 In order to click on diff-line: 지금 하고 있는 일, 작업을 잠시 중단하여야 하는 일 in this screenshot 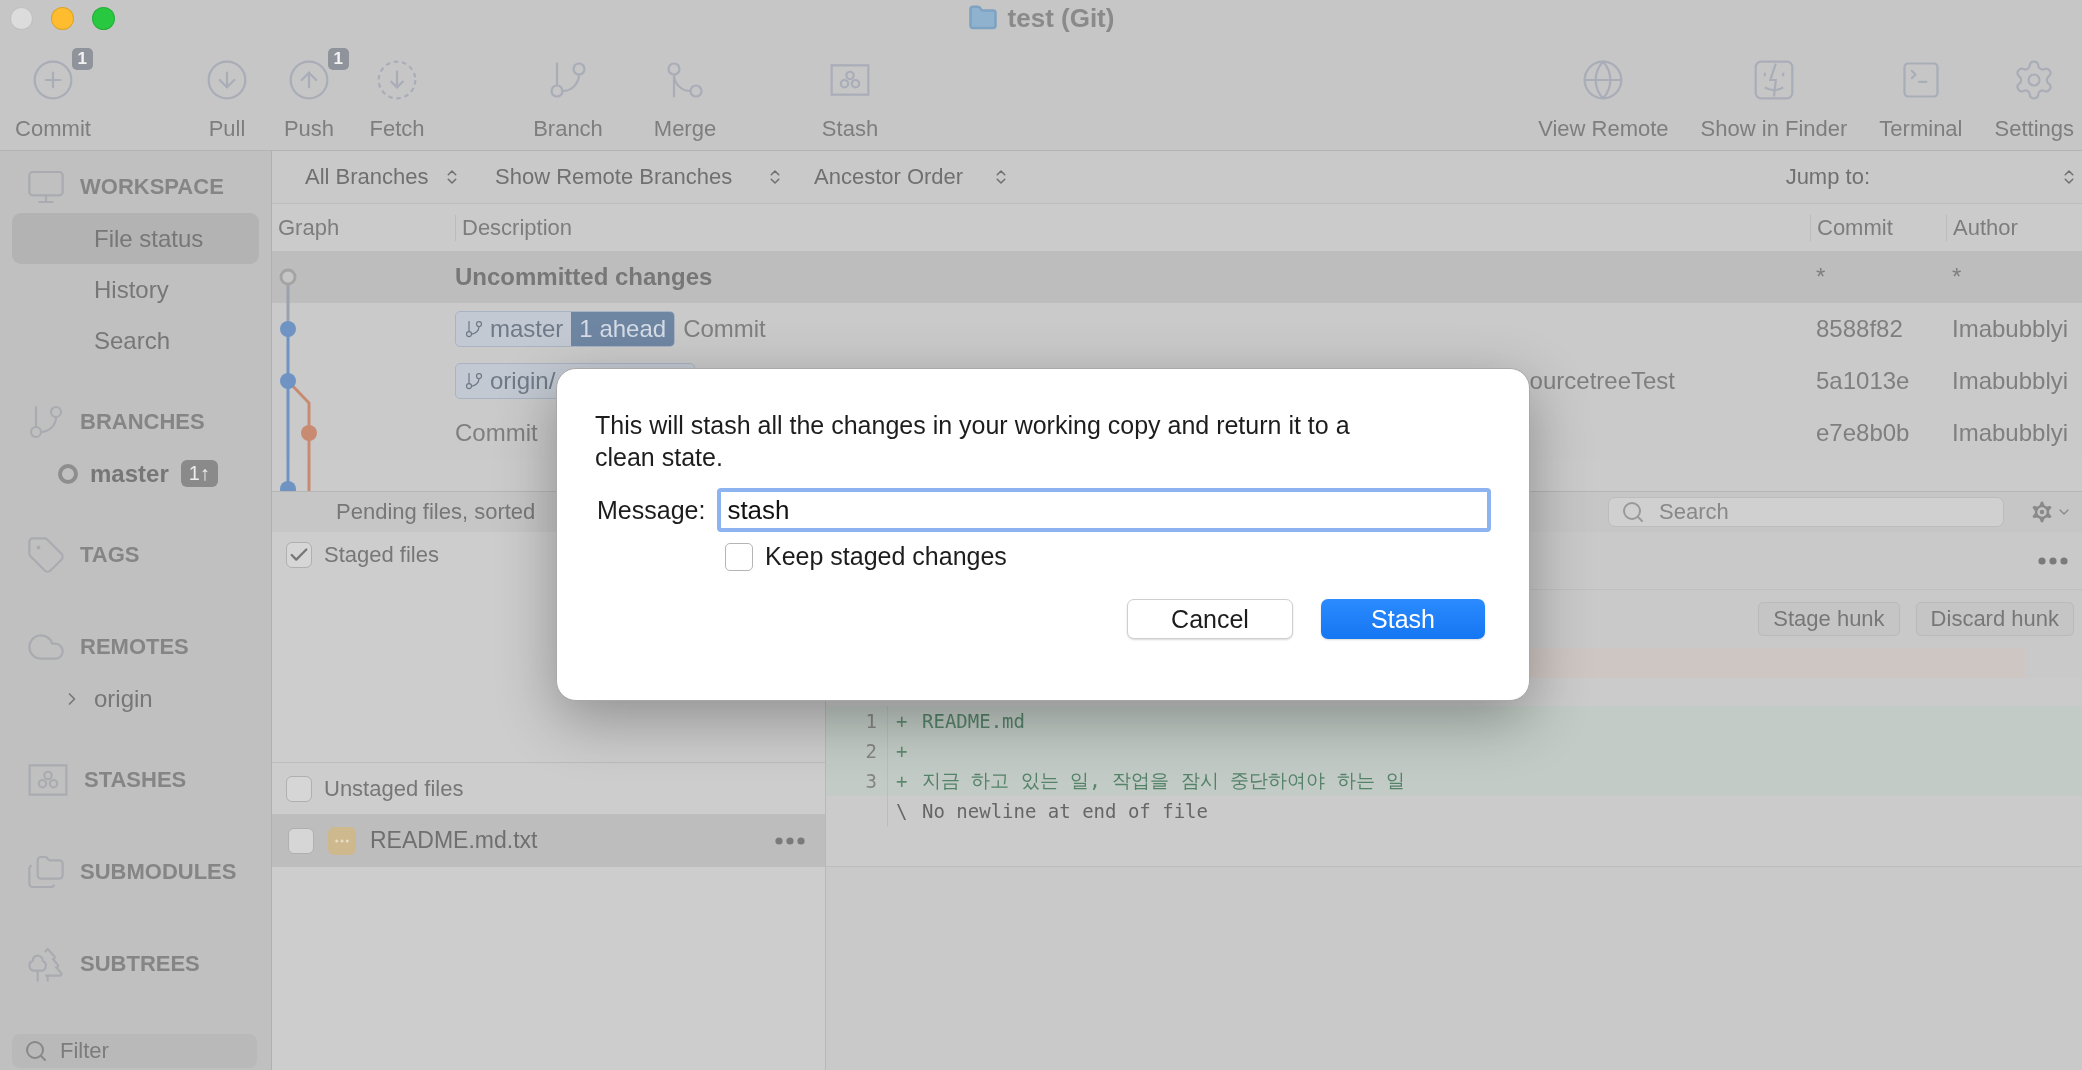, I will do `click(1163, 780)`.